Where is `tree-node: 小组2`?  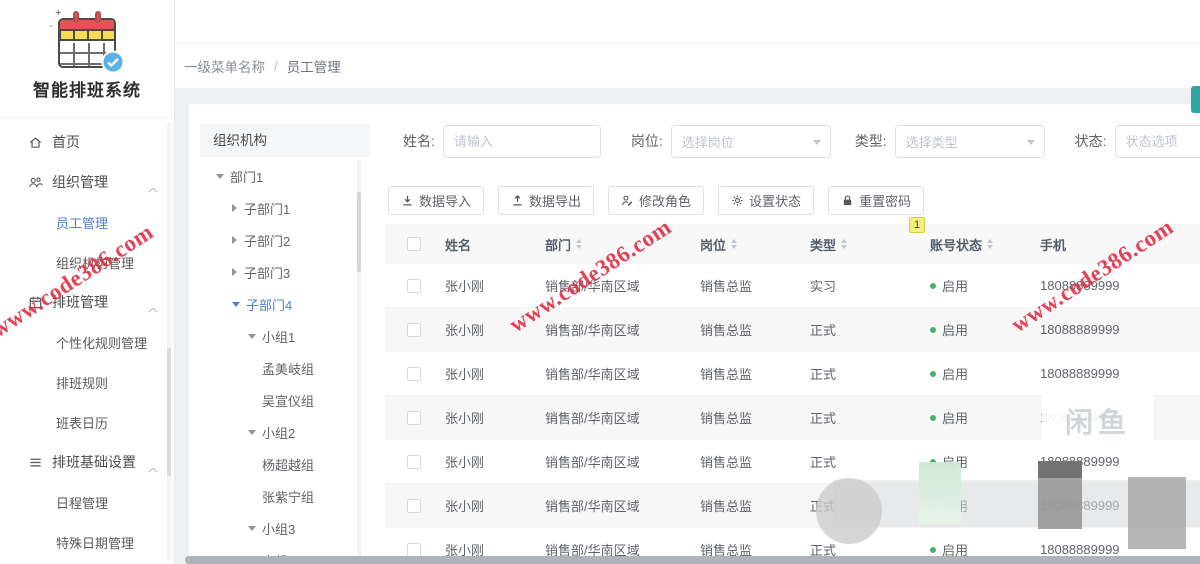
tree-node: 小组2 is located at coordinates (285, 432).